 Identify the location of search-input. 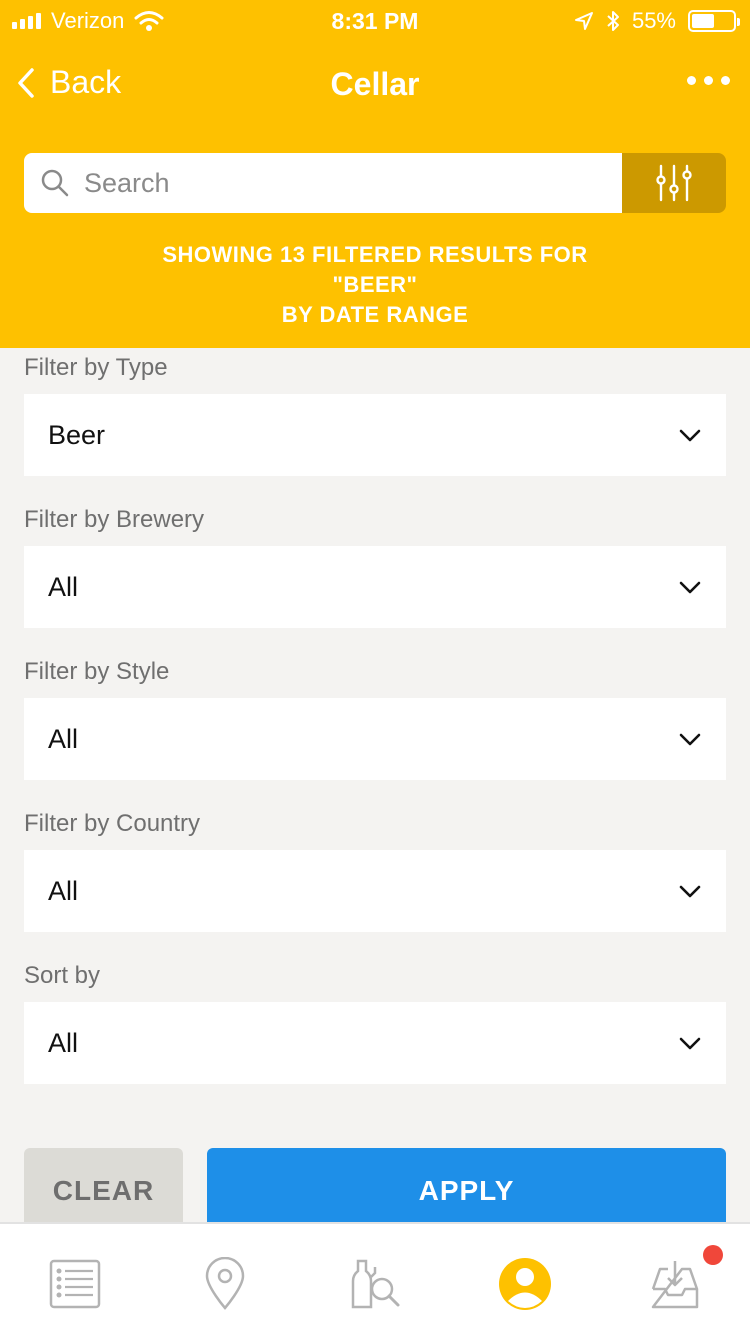
(344, 183).